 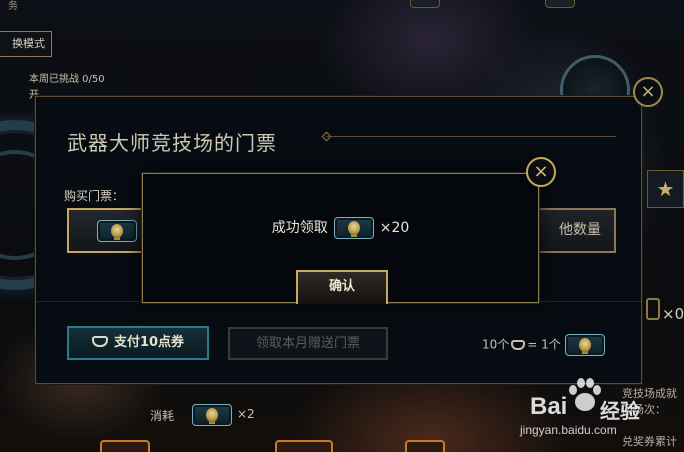 I want to click on pay-button-label: 支付10点券, so click(x=149, y=342).